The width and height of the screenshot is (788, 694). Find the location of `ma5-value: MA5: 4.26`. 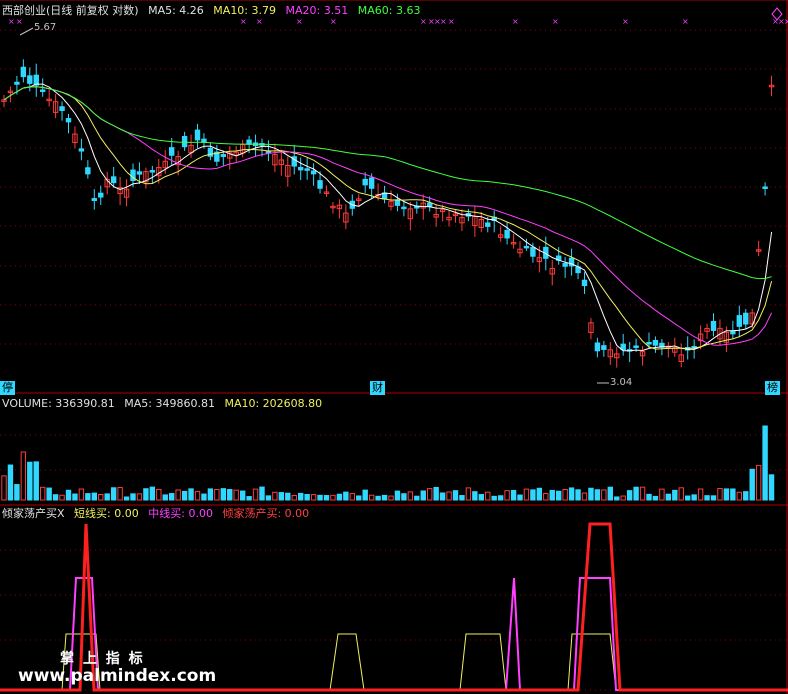

ma5-value: MA5: 4.26 is located at coordinates (176, 10).